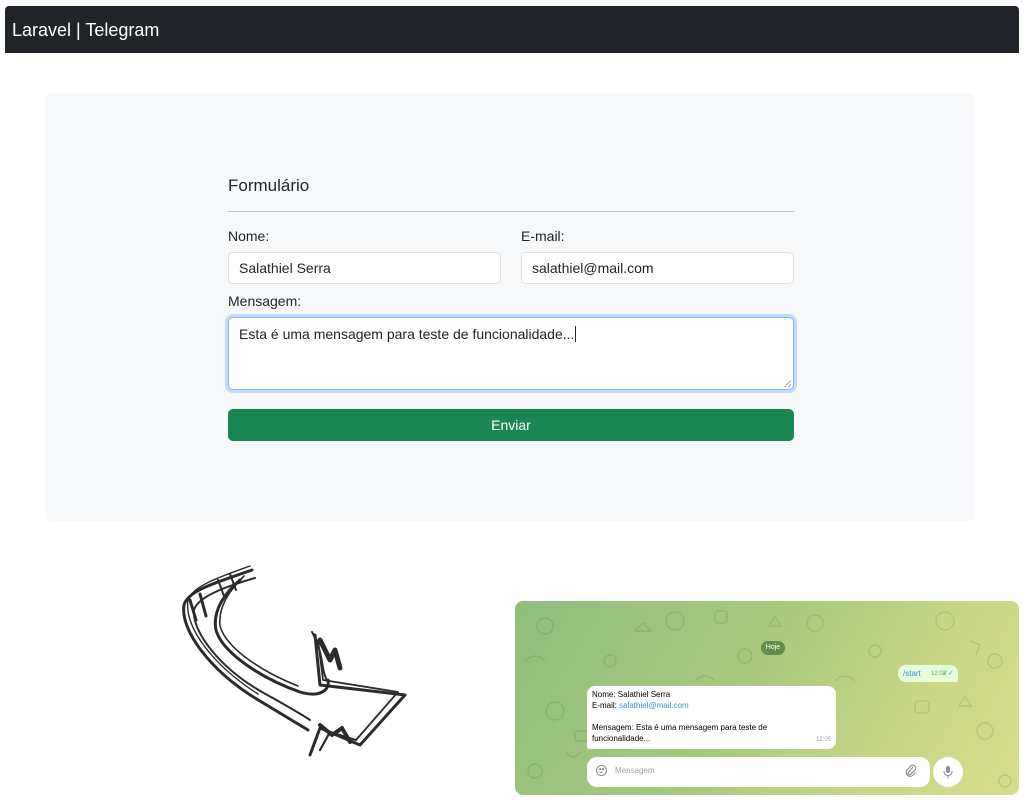 The width and height of the screenshot is (1024, 800). I want to click on navbar-brand: Laravel | Telegram, so click(85, 30).